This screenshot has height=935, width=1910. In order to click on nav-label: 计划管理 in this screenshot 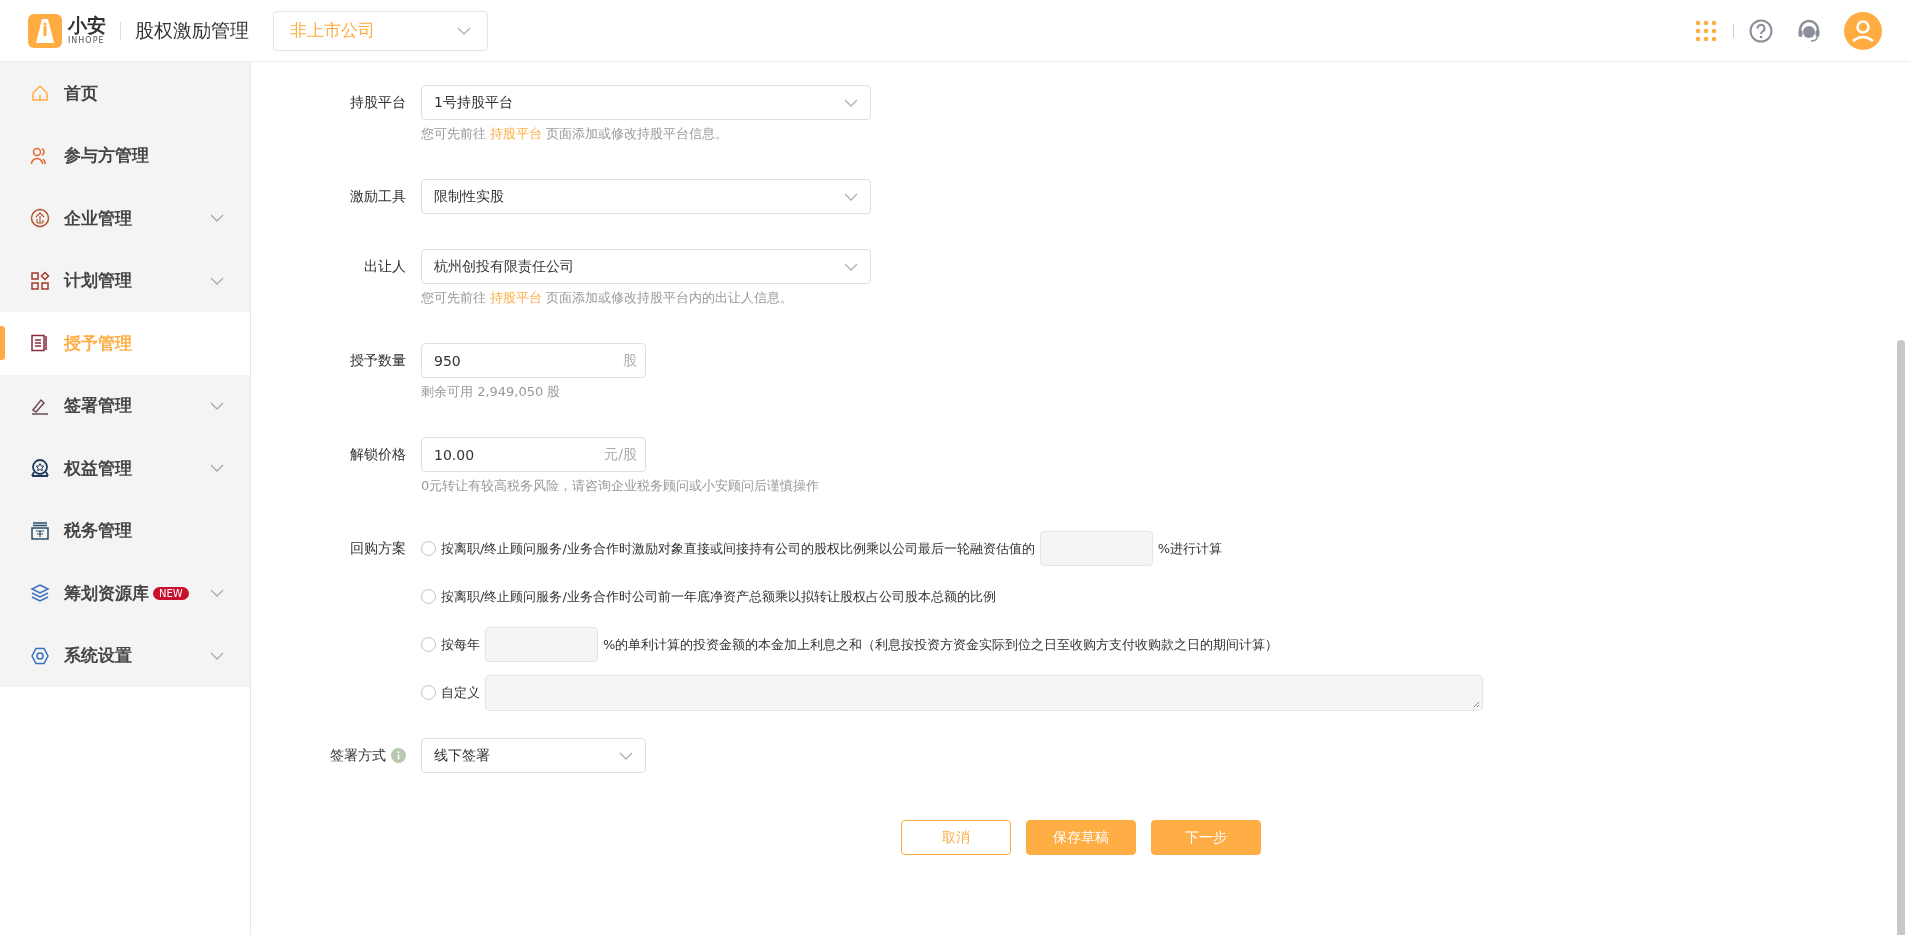, I will do `click(98, 281)`.